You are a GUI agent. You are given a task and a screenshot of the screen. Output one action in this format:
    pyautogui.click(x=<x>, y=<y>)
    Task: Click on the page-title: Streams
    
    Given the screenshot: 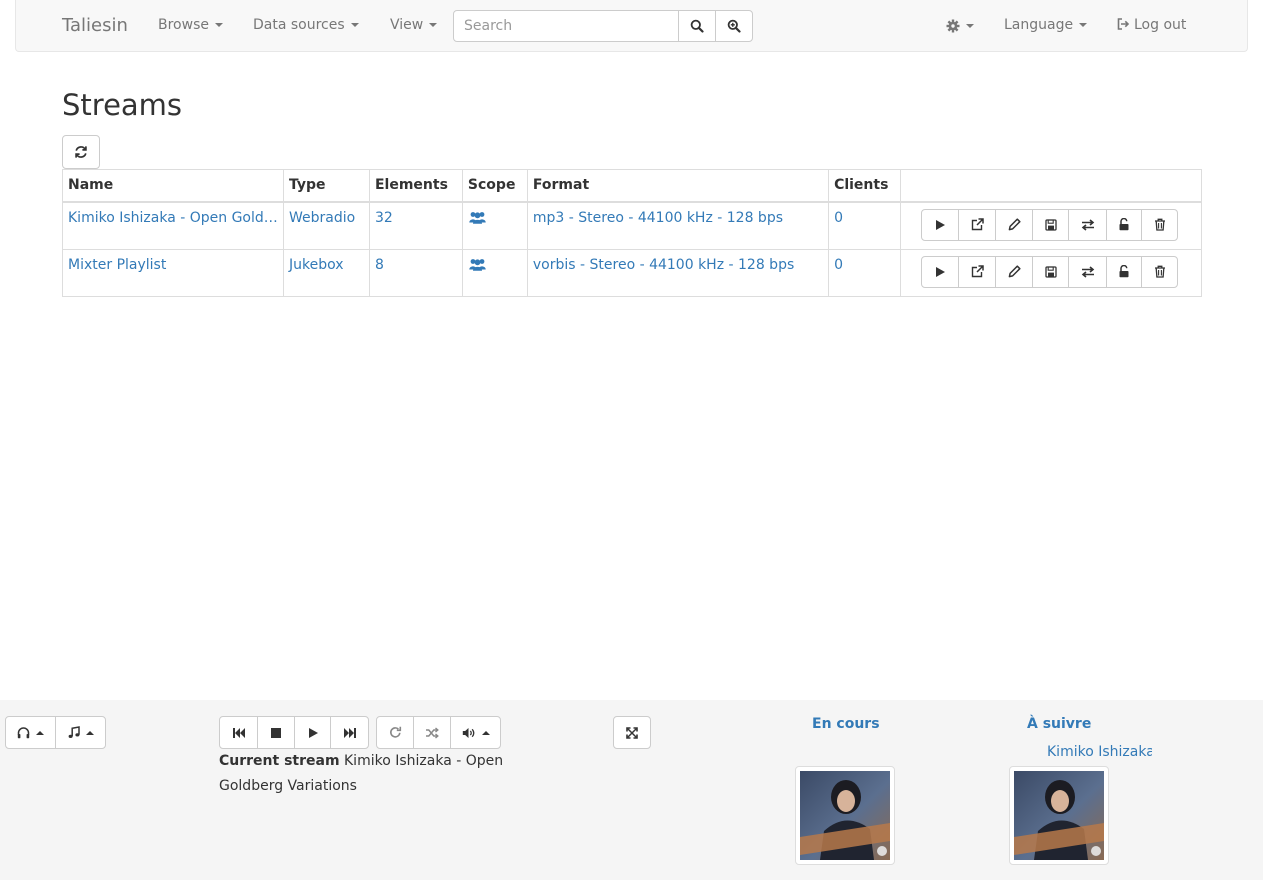 What is the action you would take?
    pyautogui.click(x=122, y=105)
    